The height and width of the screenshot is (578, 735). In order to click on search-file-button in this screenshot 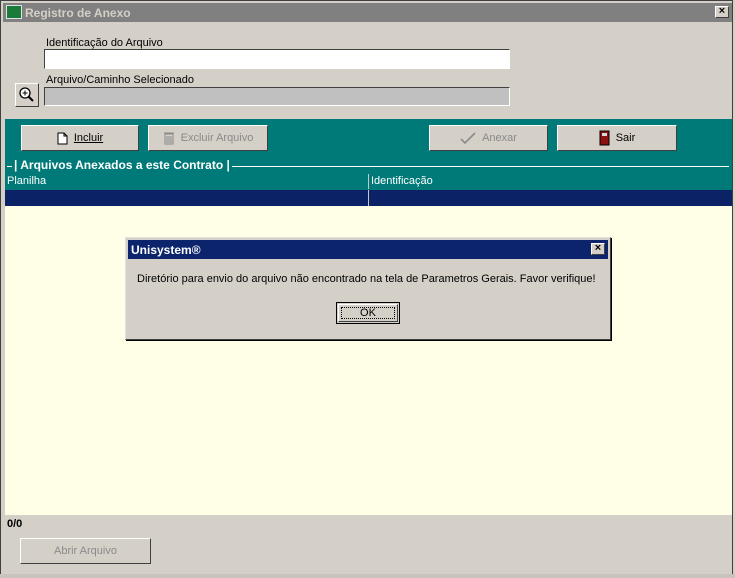, I will do `click(27, 95)`.